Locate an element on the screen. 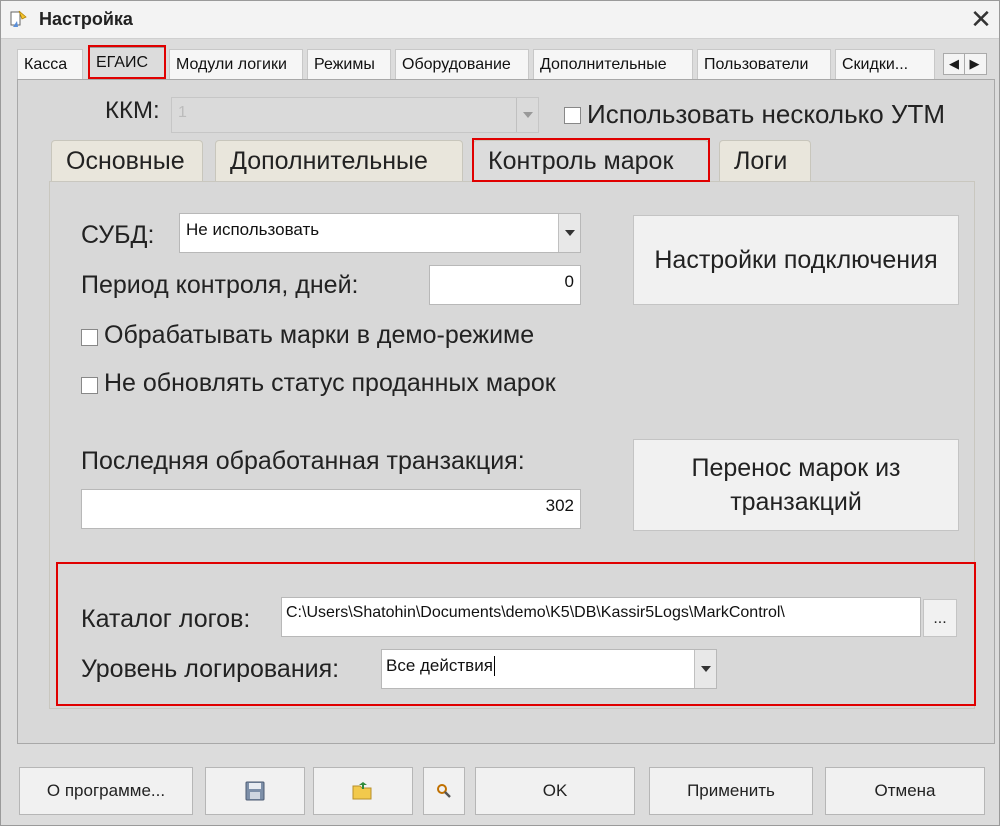 The image size is (1000, 826). title-bar: Настройка ✕ is located at coordinates (500, 20).